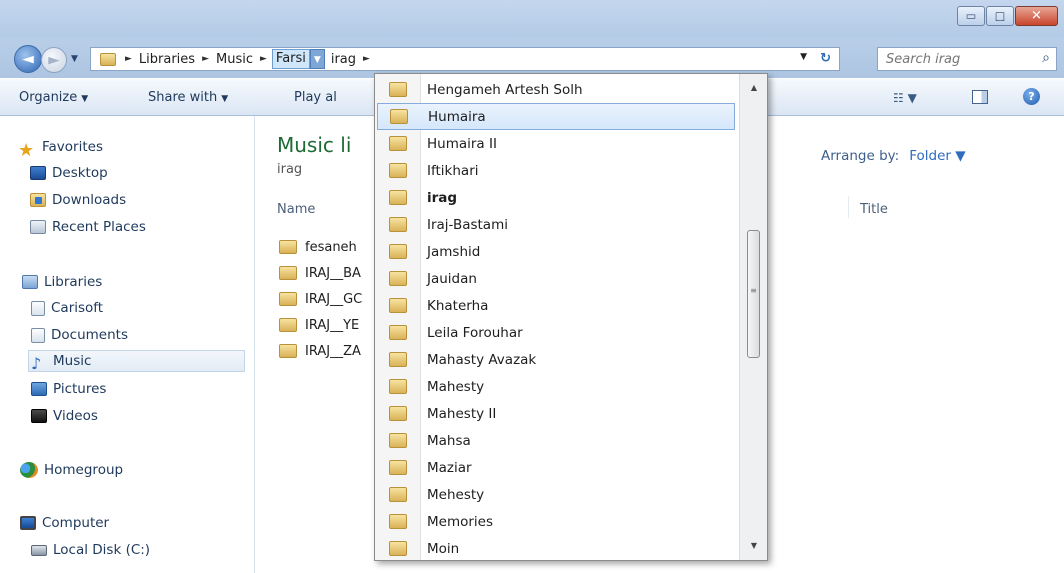  What do you see at coordinates (874, 209) in the screenshot?
I see `column-header-title: Title` at bounding box center [874, 209].